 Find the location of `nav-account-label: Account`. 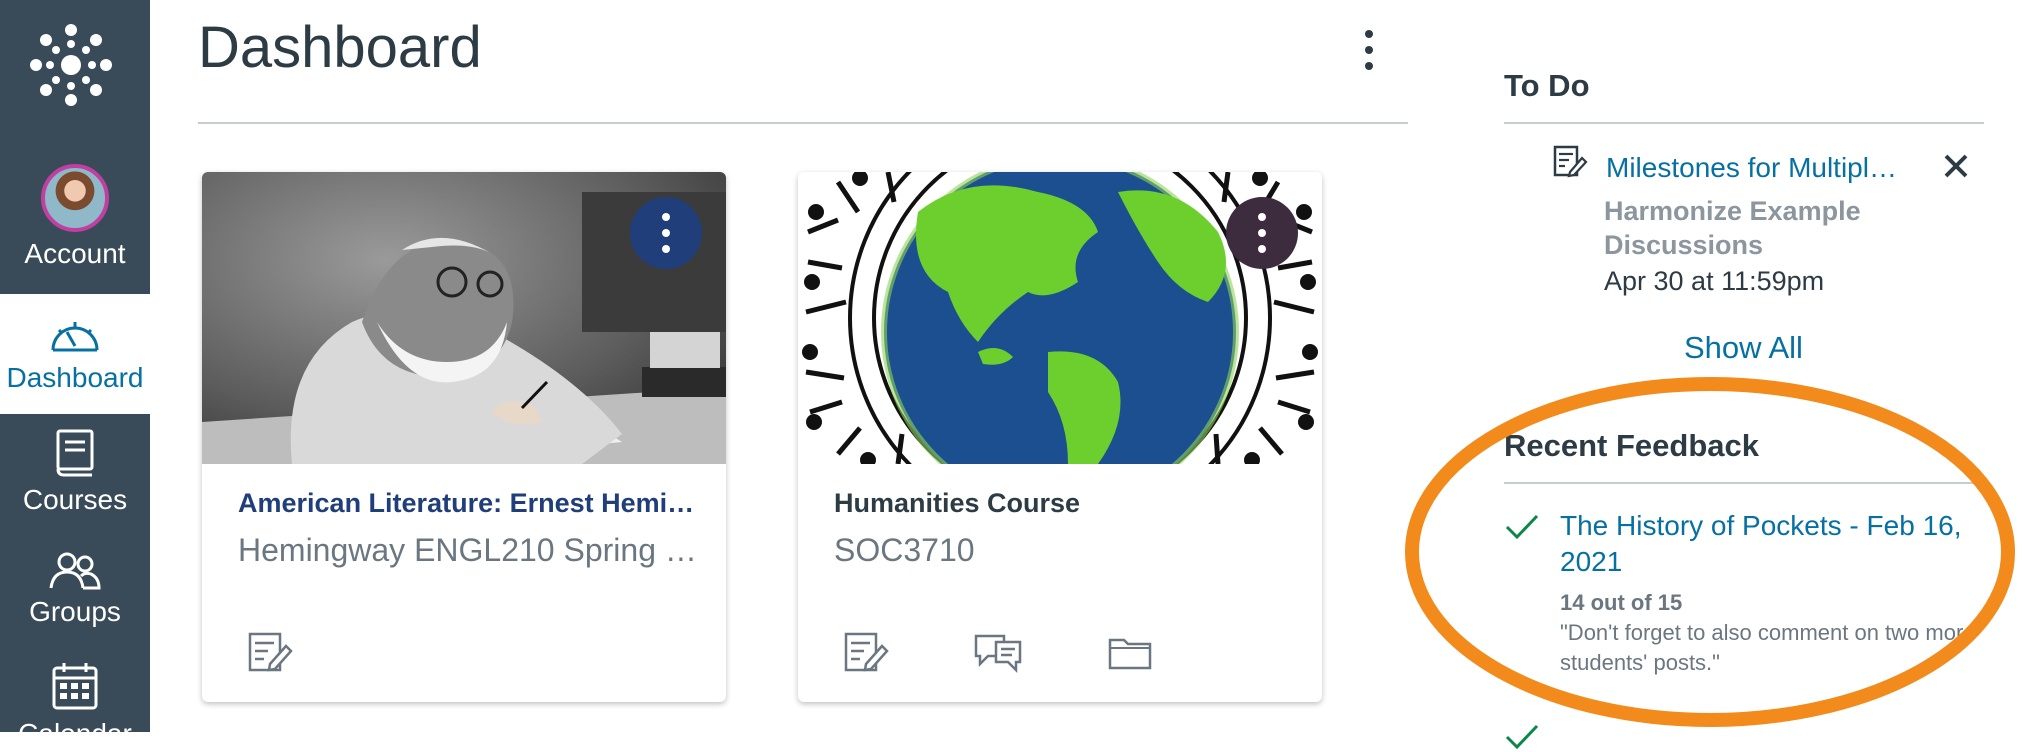

nav-account-label: Account is located at coordinates (75, 253).